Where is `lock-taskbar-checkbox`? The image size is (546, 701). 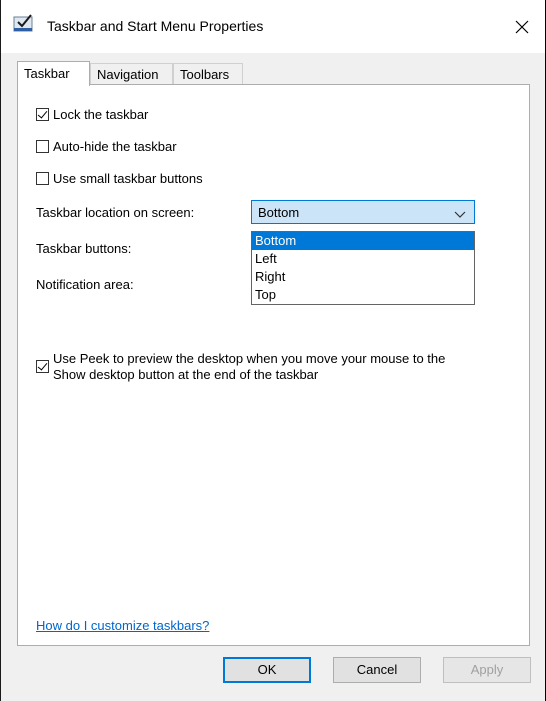
lock-taskbar-checkbox is located at coordinates (42, 114).